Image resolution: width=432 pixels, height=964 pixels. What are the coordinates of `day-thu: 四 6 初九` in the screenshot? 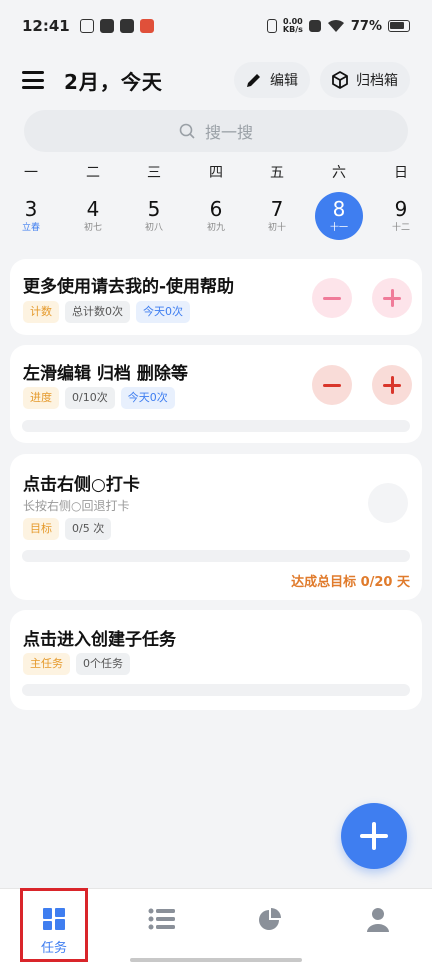 It's located at (216, 201).